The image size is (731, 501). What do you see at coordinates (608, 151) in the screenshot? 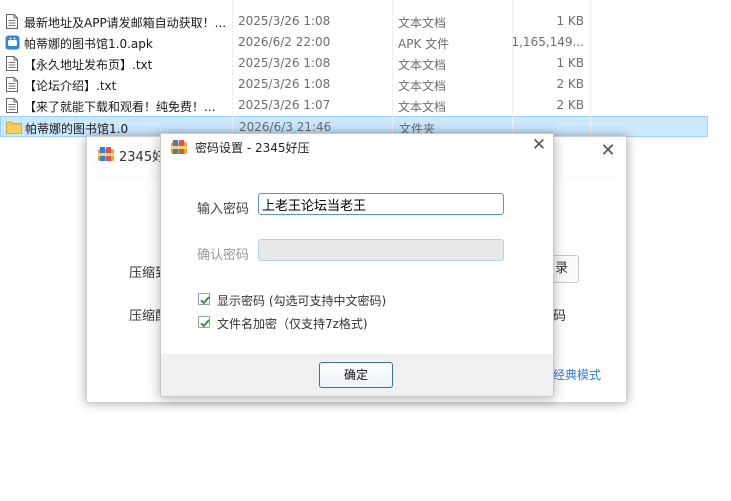
I see `compress-window-close-button: ✕` at bounding box center [608, 151].